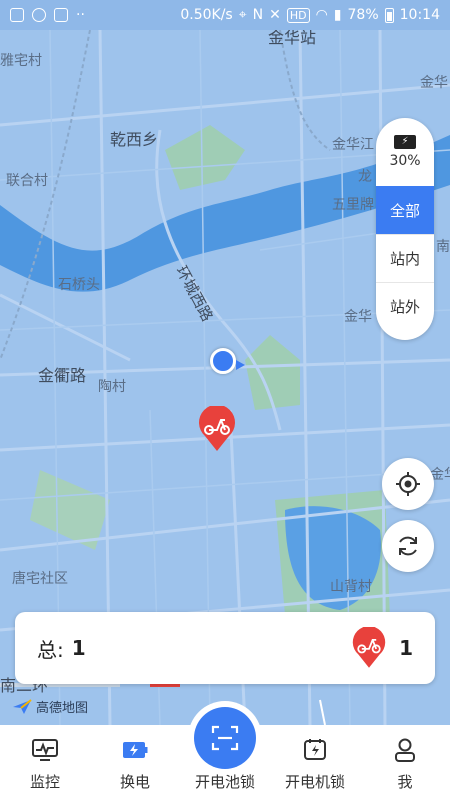 Image resolution: width=450 pixels, height=800 pixels. I want to click on map-label-jinqu-lu: 金衢路, so click(62, 375).